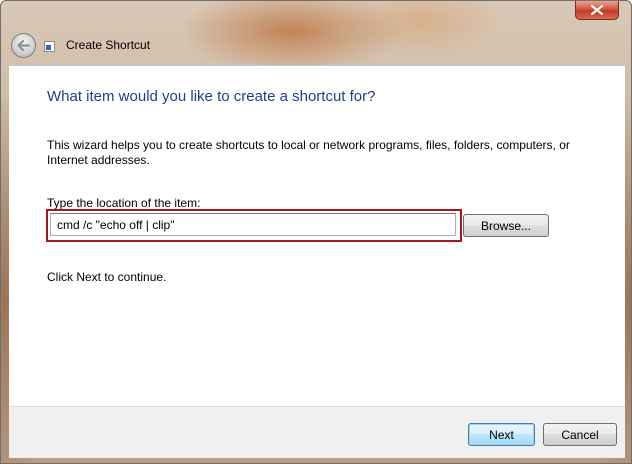  What do you see at coordinates (580, 434) in the screenshot?
I see `cancel-button: Cancel` at bounding box center [580, 434].